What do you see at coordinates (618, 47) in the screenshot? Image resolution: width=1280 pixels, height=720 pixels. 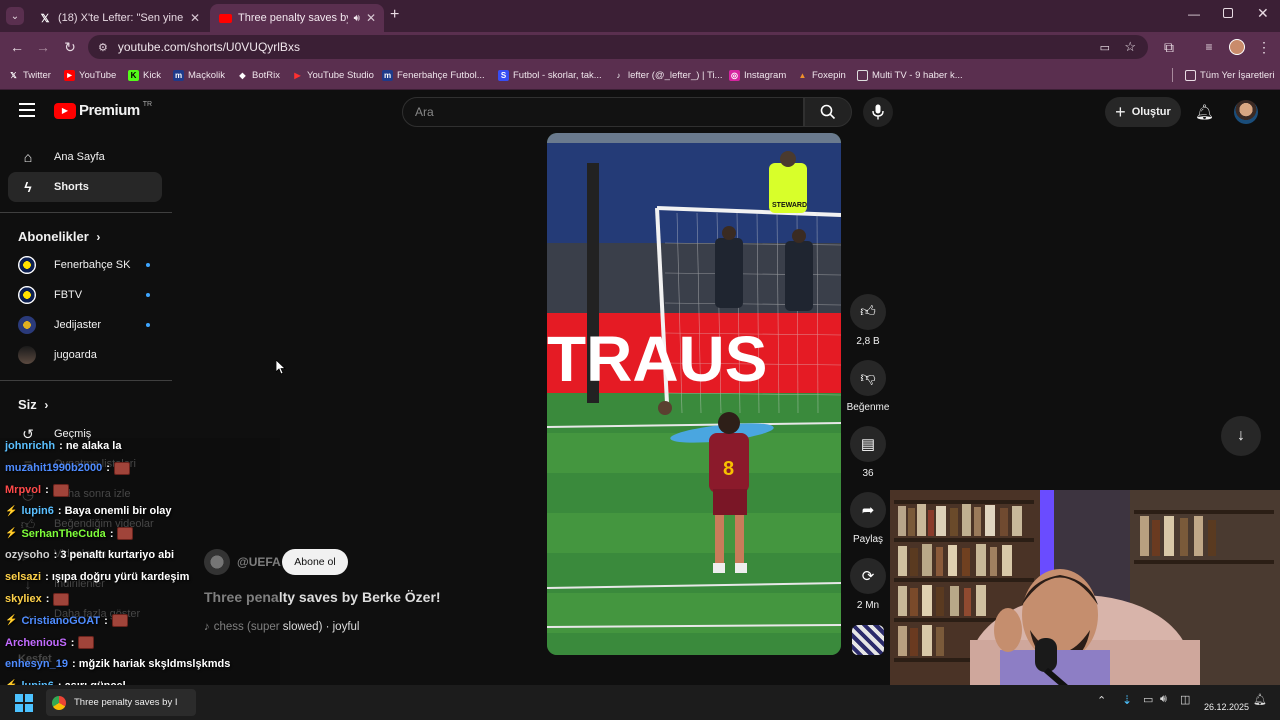 I see `address-bar: ⚙ youtube.com/shorts/U0VUQyrlBxs ▭ ☆` at bounding box center [618, 47].